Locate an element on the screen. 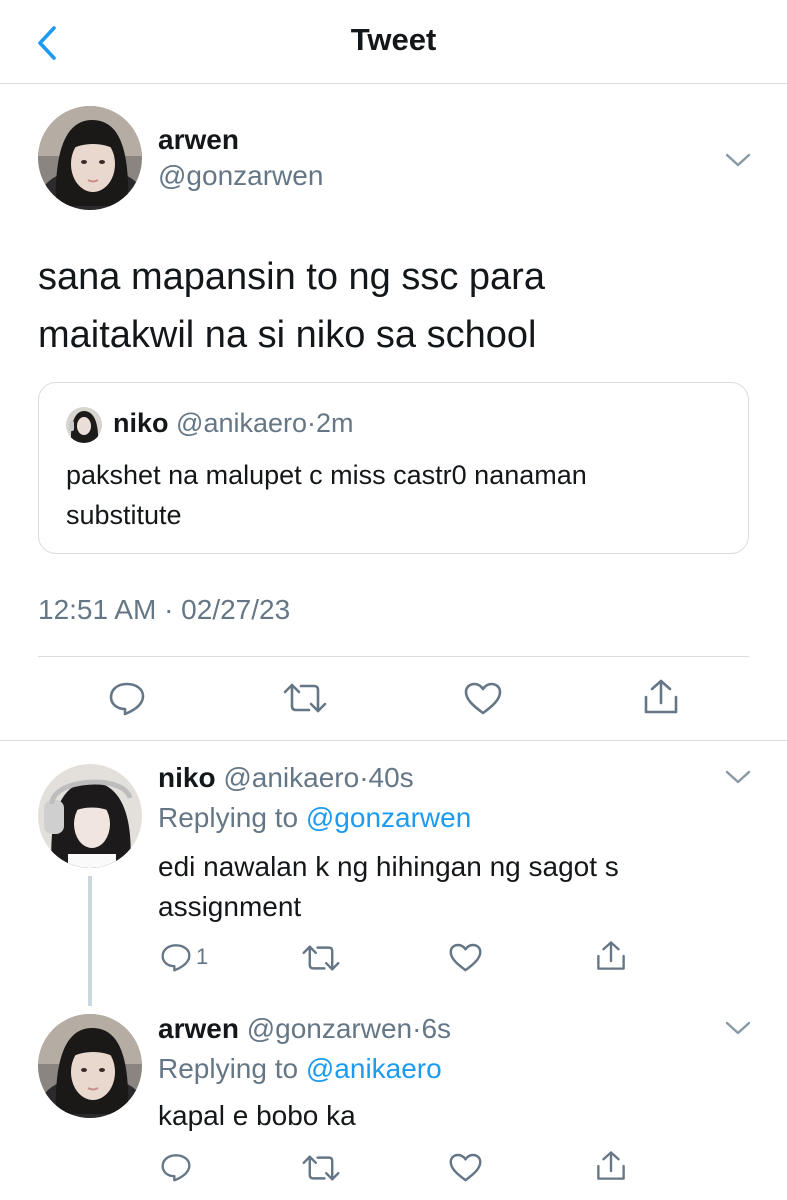 This screenshot has width=787, height=1200. quoted-author-avatar is located at coordinates (84, 425).